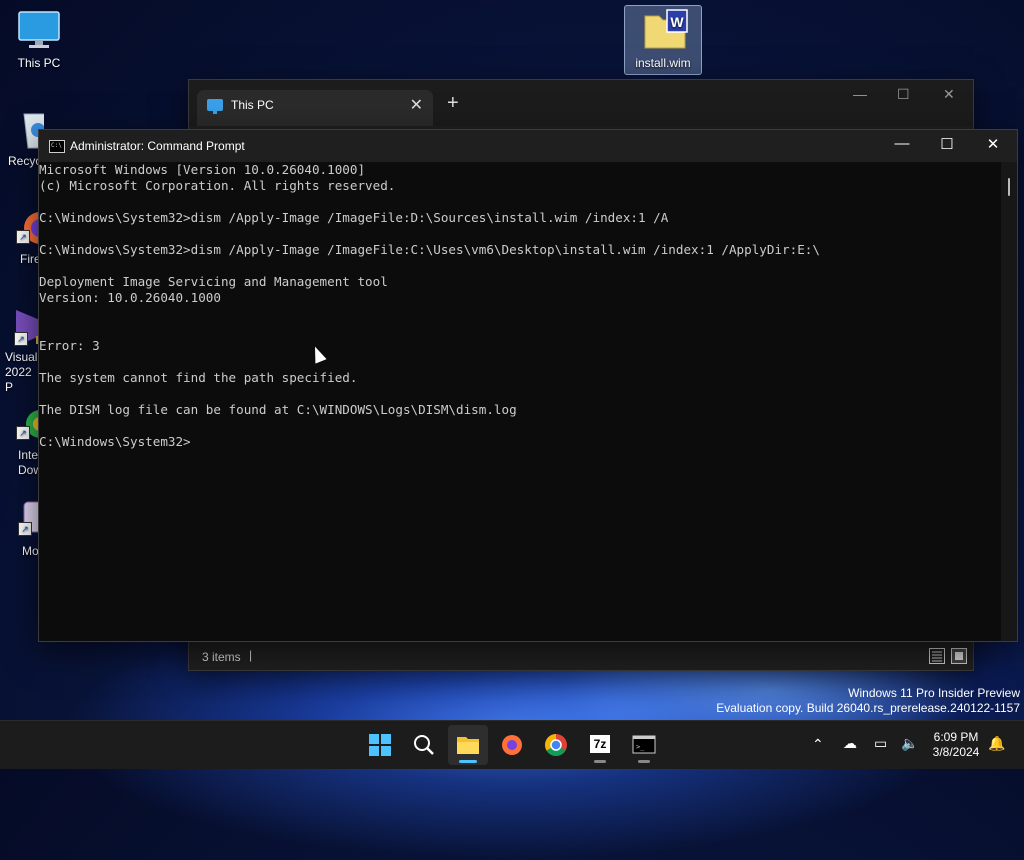 This screenshot has width=1024, height=860. I want to click on desktop-icon-label: Visual 2022 P, so click(21, 372).